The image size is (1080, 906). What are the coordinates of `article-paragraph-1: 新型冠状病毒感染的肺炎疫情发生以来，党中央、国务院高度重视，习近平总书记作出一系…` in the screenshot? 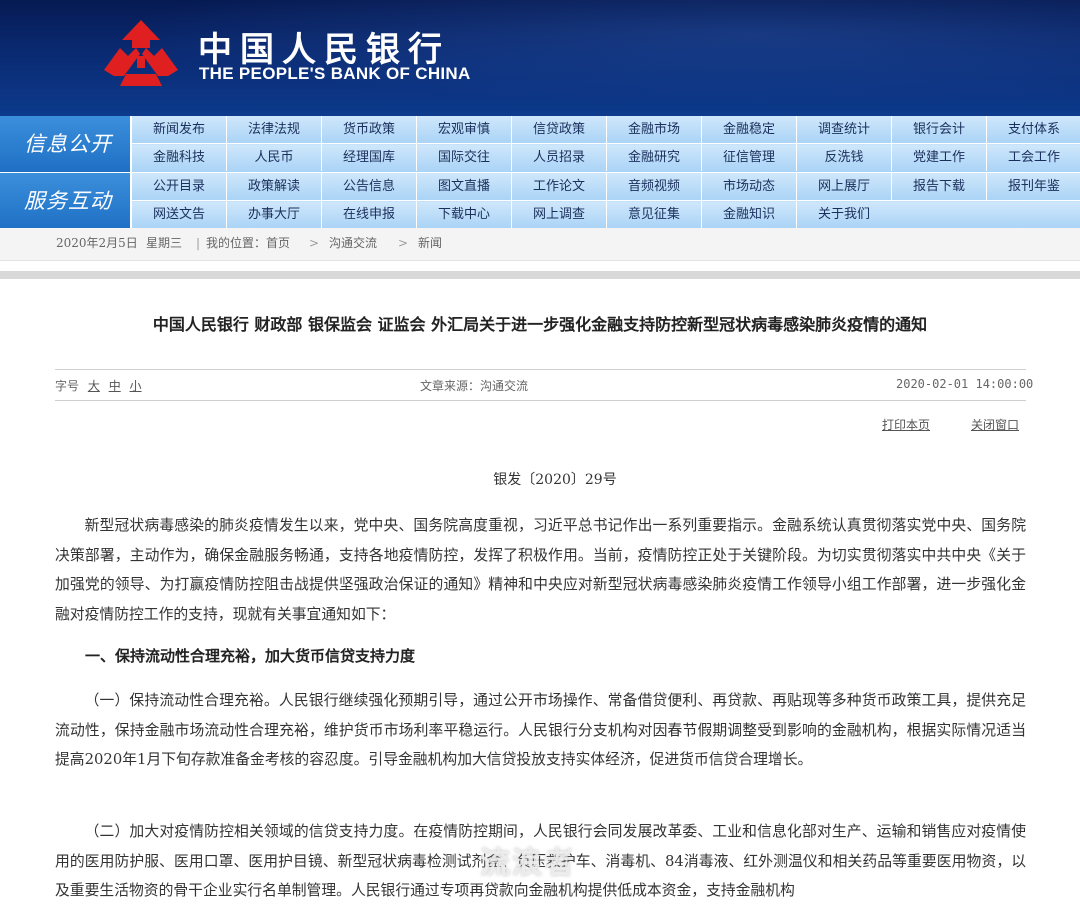 It's located at (540, 570).